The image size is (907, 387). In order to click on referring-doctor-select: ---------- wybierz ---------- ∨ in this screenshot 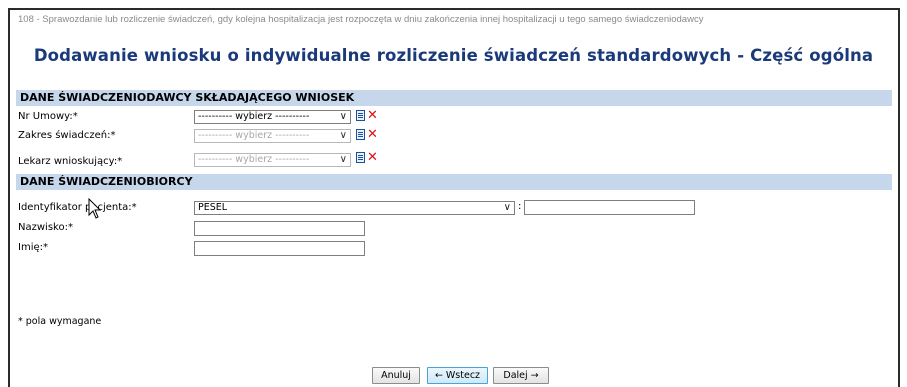, I will do `click(272, 160)`.